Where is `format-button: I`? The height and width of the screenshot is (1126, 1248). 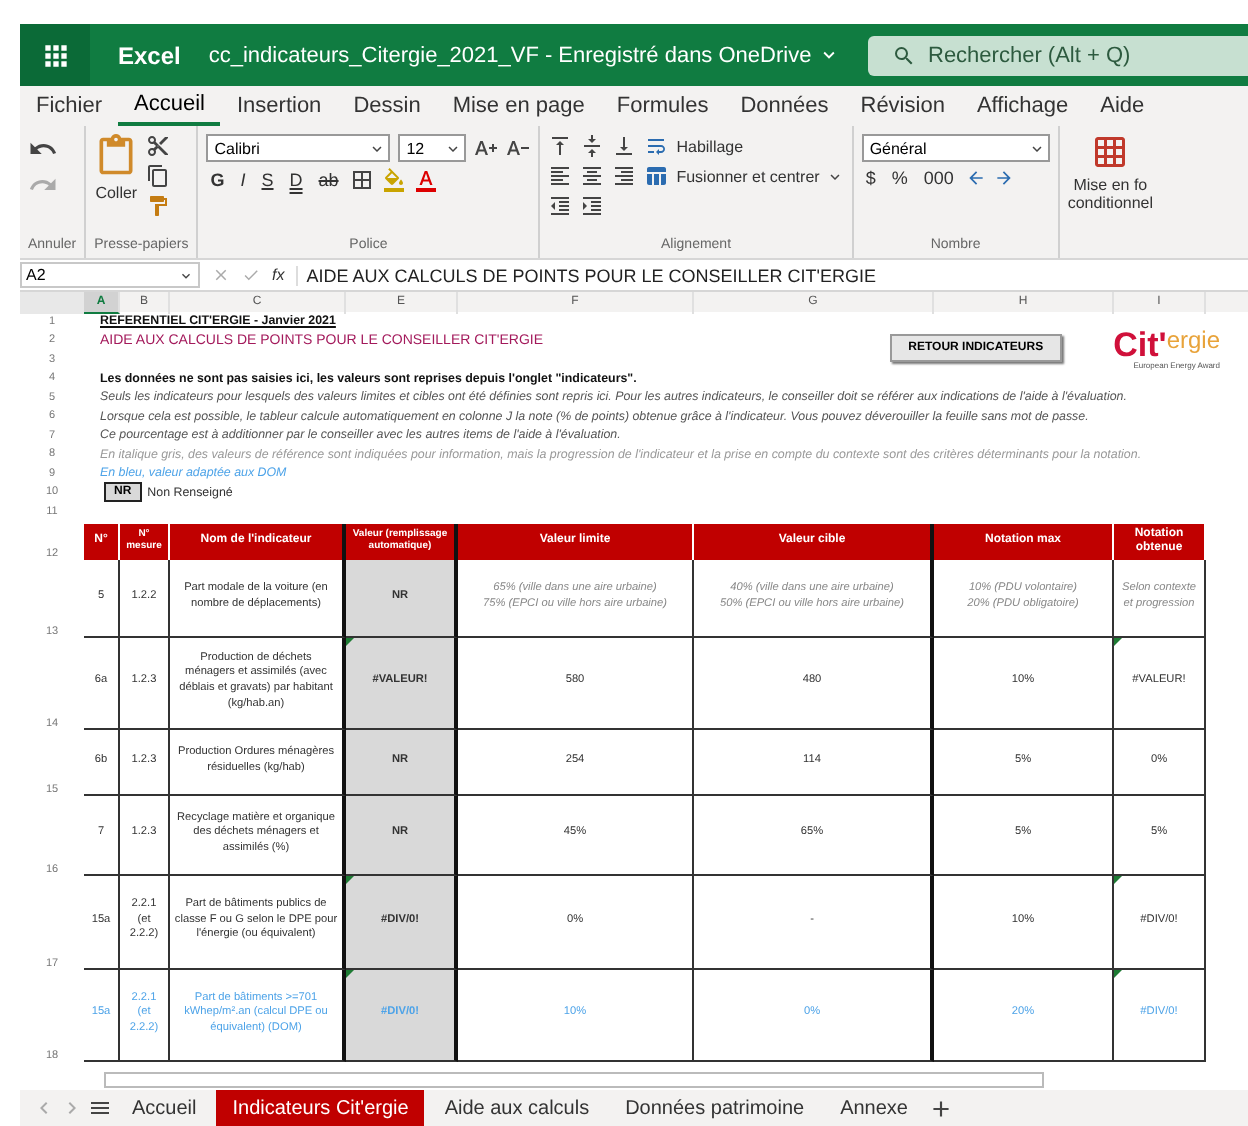
format-button: I is located at coordinates (243, 180).